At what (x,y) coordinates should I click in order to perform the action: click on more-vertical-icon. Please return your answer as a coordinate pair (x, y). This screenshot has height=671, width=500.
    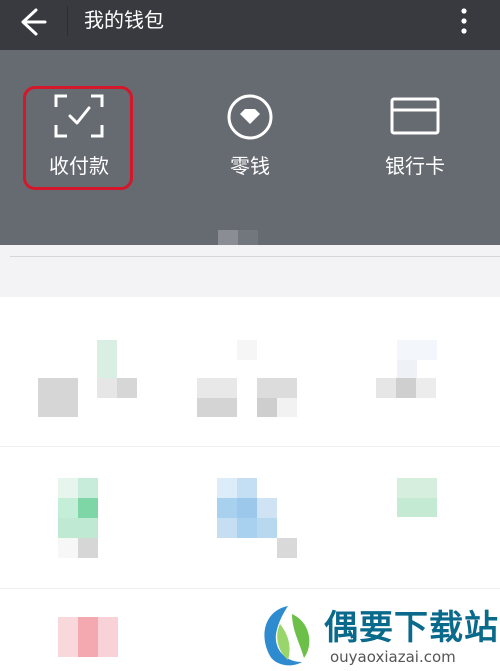
    Looking at the image, I should click on (464, 21).